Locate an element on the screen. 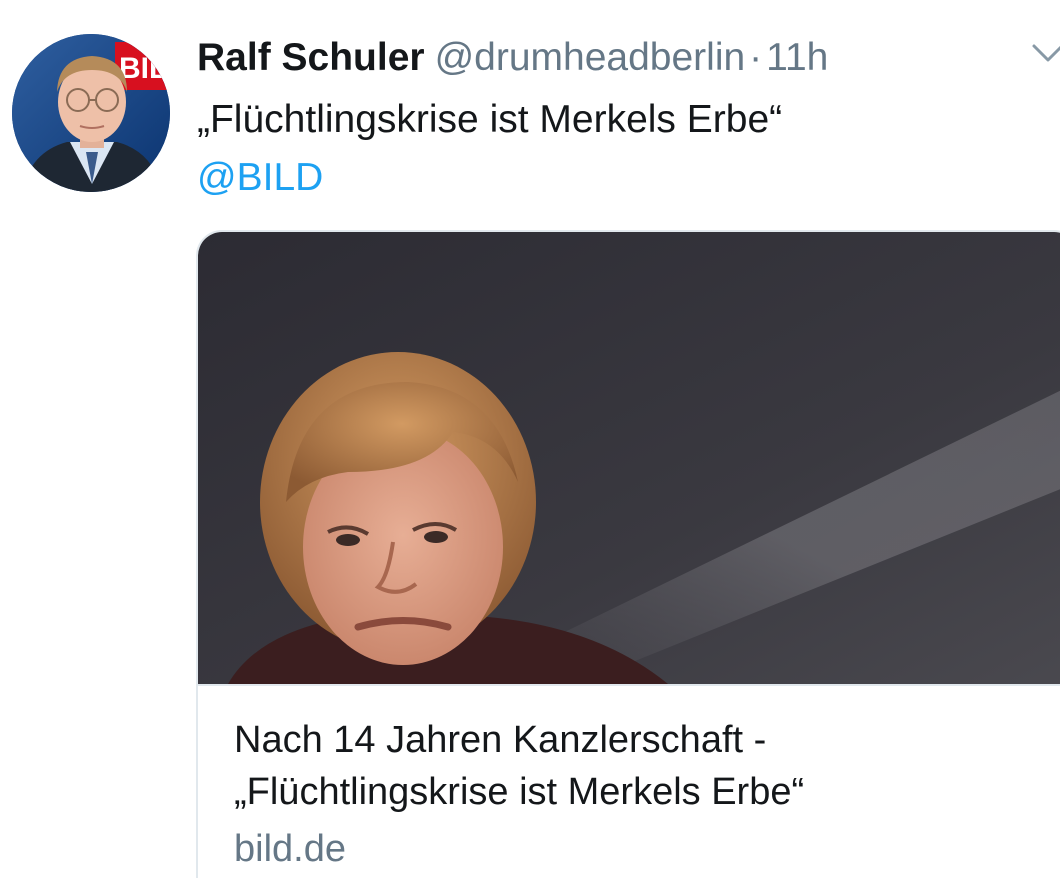 This screenshot has width=1060, height=878. card-title-line-2: „Flüchtlingskrise ist Merkels Erbe“ is located at coordinates (519, 792).